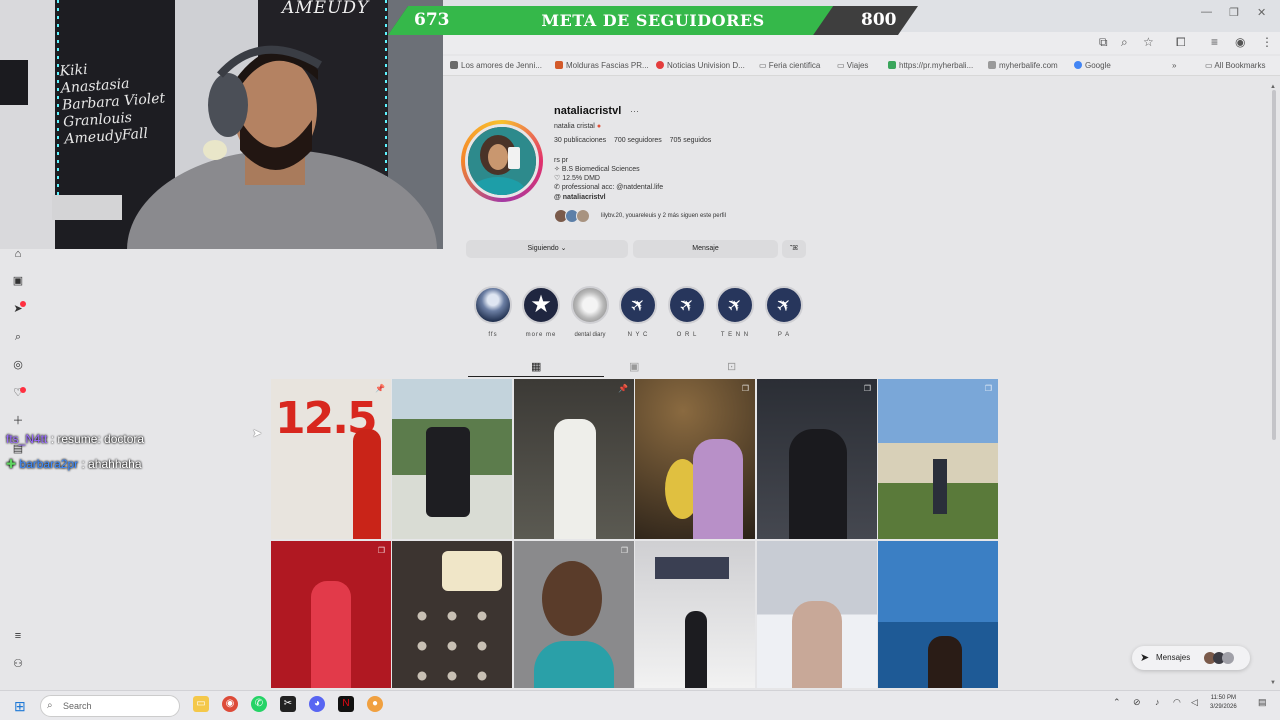 The width and height of the screenshot is (1280, 720). I want to click on message-avatars, so click(1219, 658).